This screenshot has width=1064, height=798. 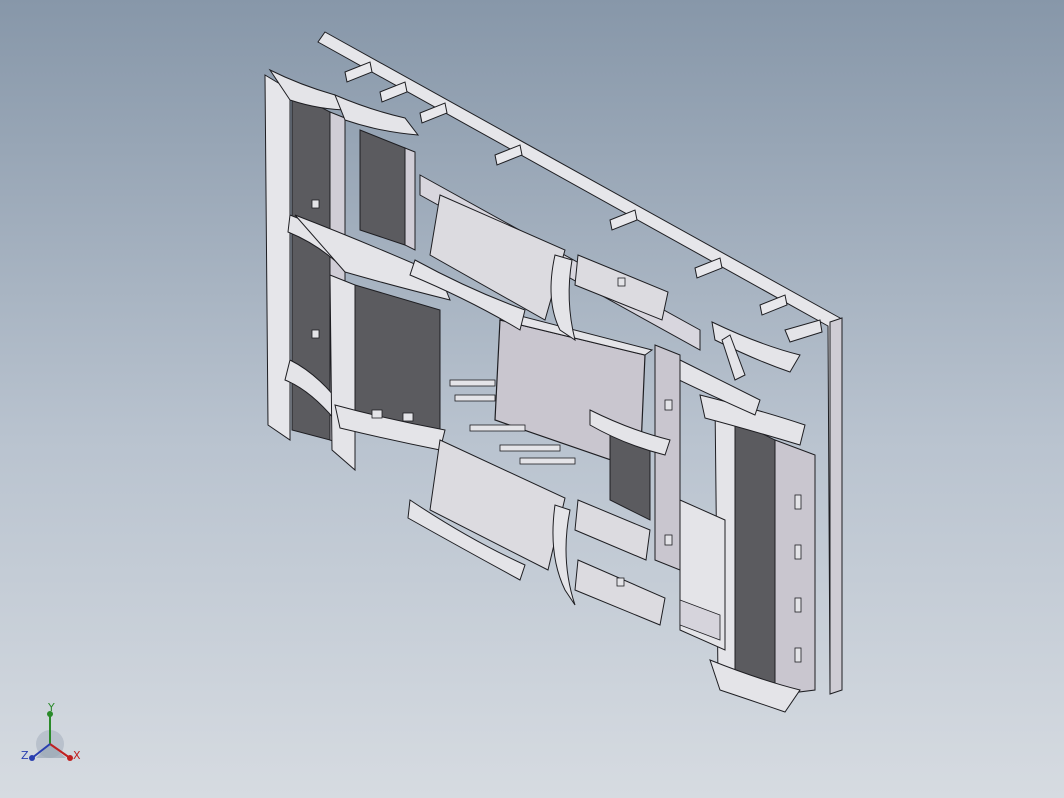 I want to click on x-axis-label: X, so click(x=77, y=755).